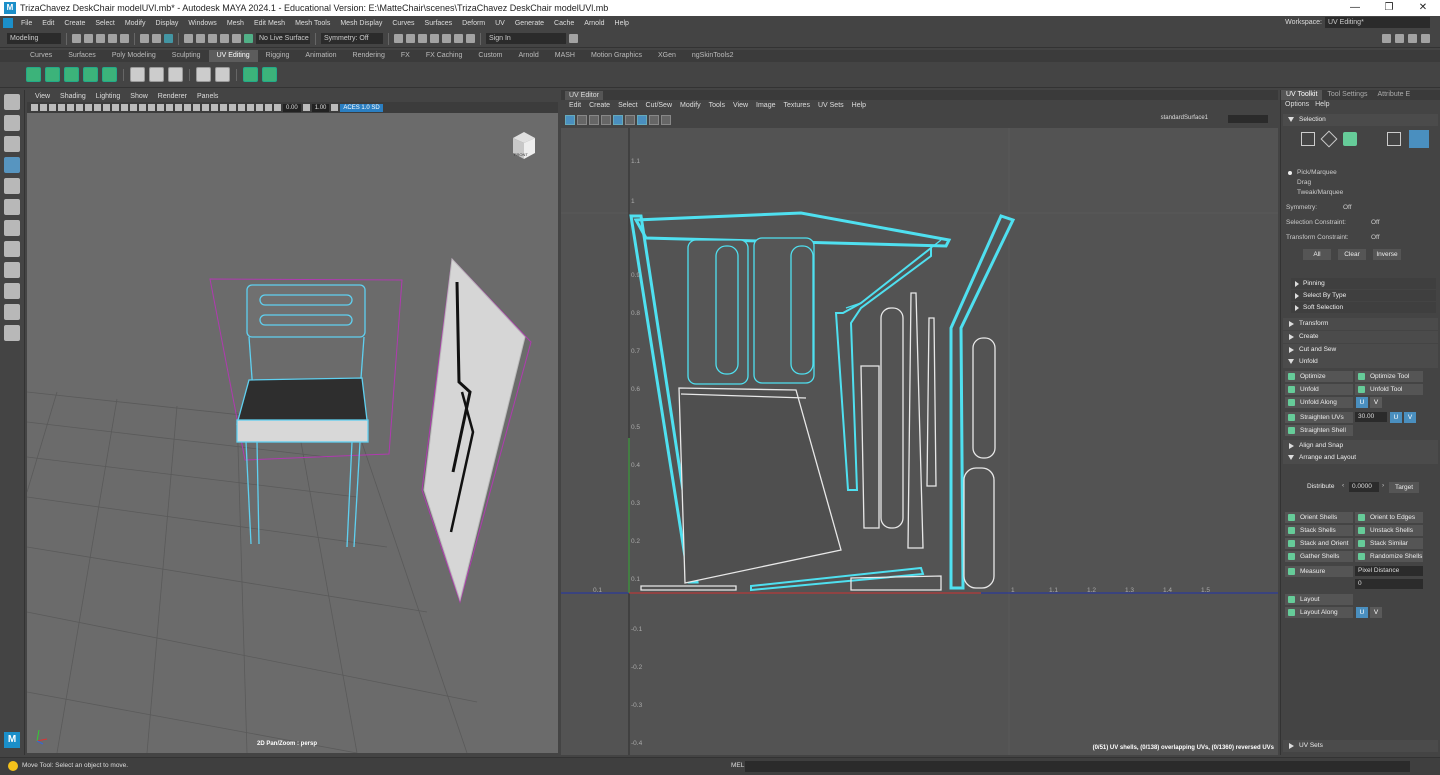 Image resolution: width=1440 pixels, height=775 pixels. I want to click on shelf-tab-fx-caching: FX Caching, so click(444, 56).